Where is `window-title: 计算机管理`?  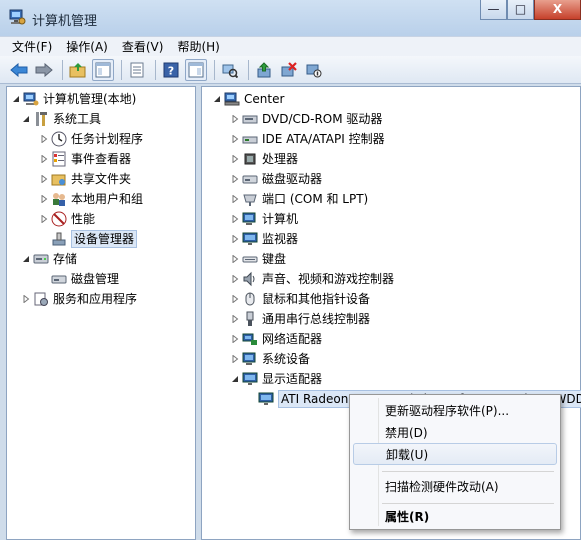 window-title: 计算机管理 is located at coordinates (65, 21).